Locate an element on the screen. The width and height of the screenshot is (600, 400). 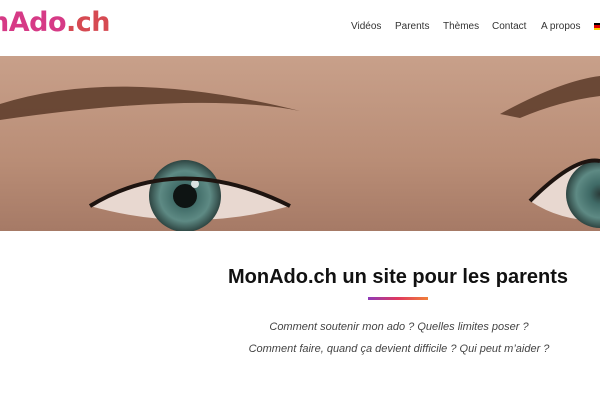
title-underline is located at coordinates (398, 298).